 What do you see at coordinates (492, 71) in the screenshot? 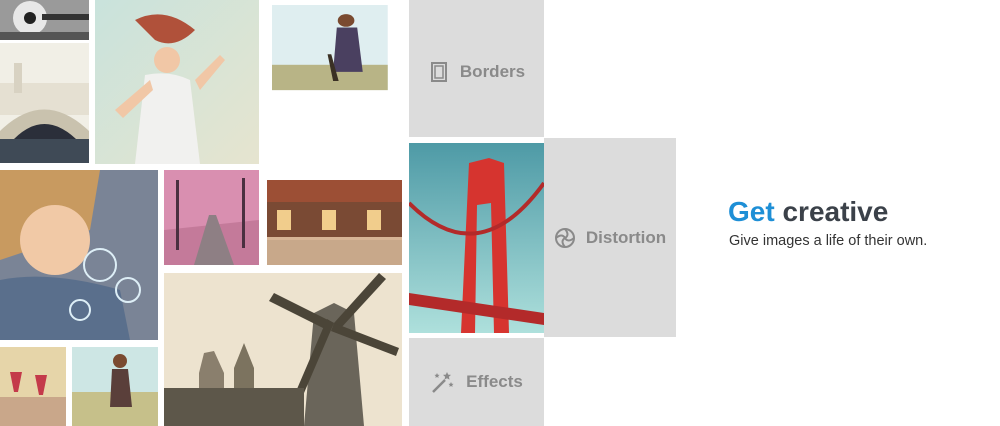
I see `borders-label: Borders` at bounding box center [492, 71].